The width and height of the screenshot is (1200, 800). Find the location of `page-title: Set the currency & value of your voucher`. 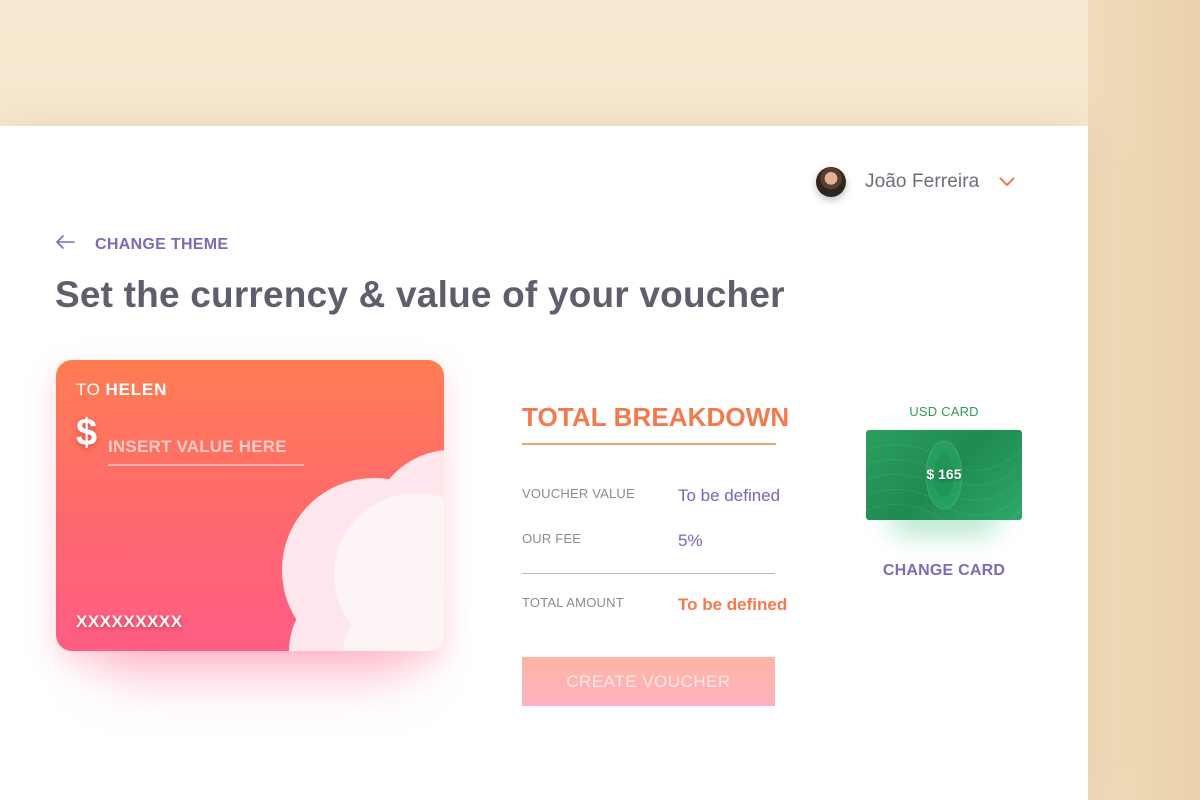

page-title: Set the currency & value of your voucher is located at coordinates (420, 294).